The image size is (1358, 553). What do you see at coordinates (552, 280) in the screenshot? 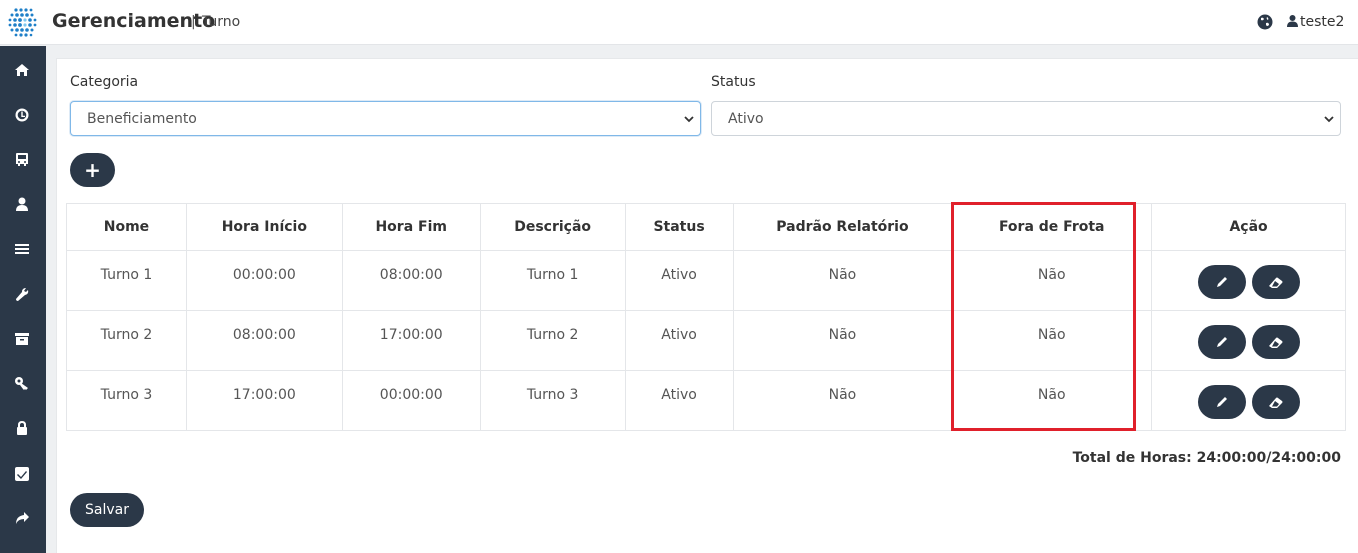
I see `cell-descricao: Turno 1` at bounding box center [552, 280].